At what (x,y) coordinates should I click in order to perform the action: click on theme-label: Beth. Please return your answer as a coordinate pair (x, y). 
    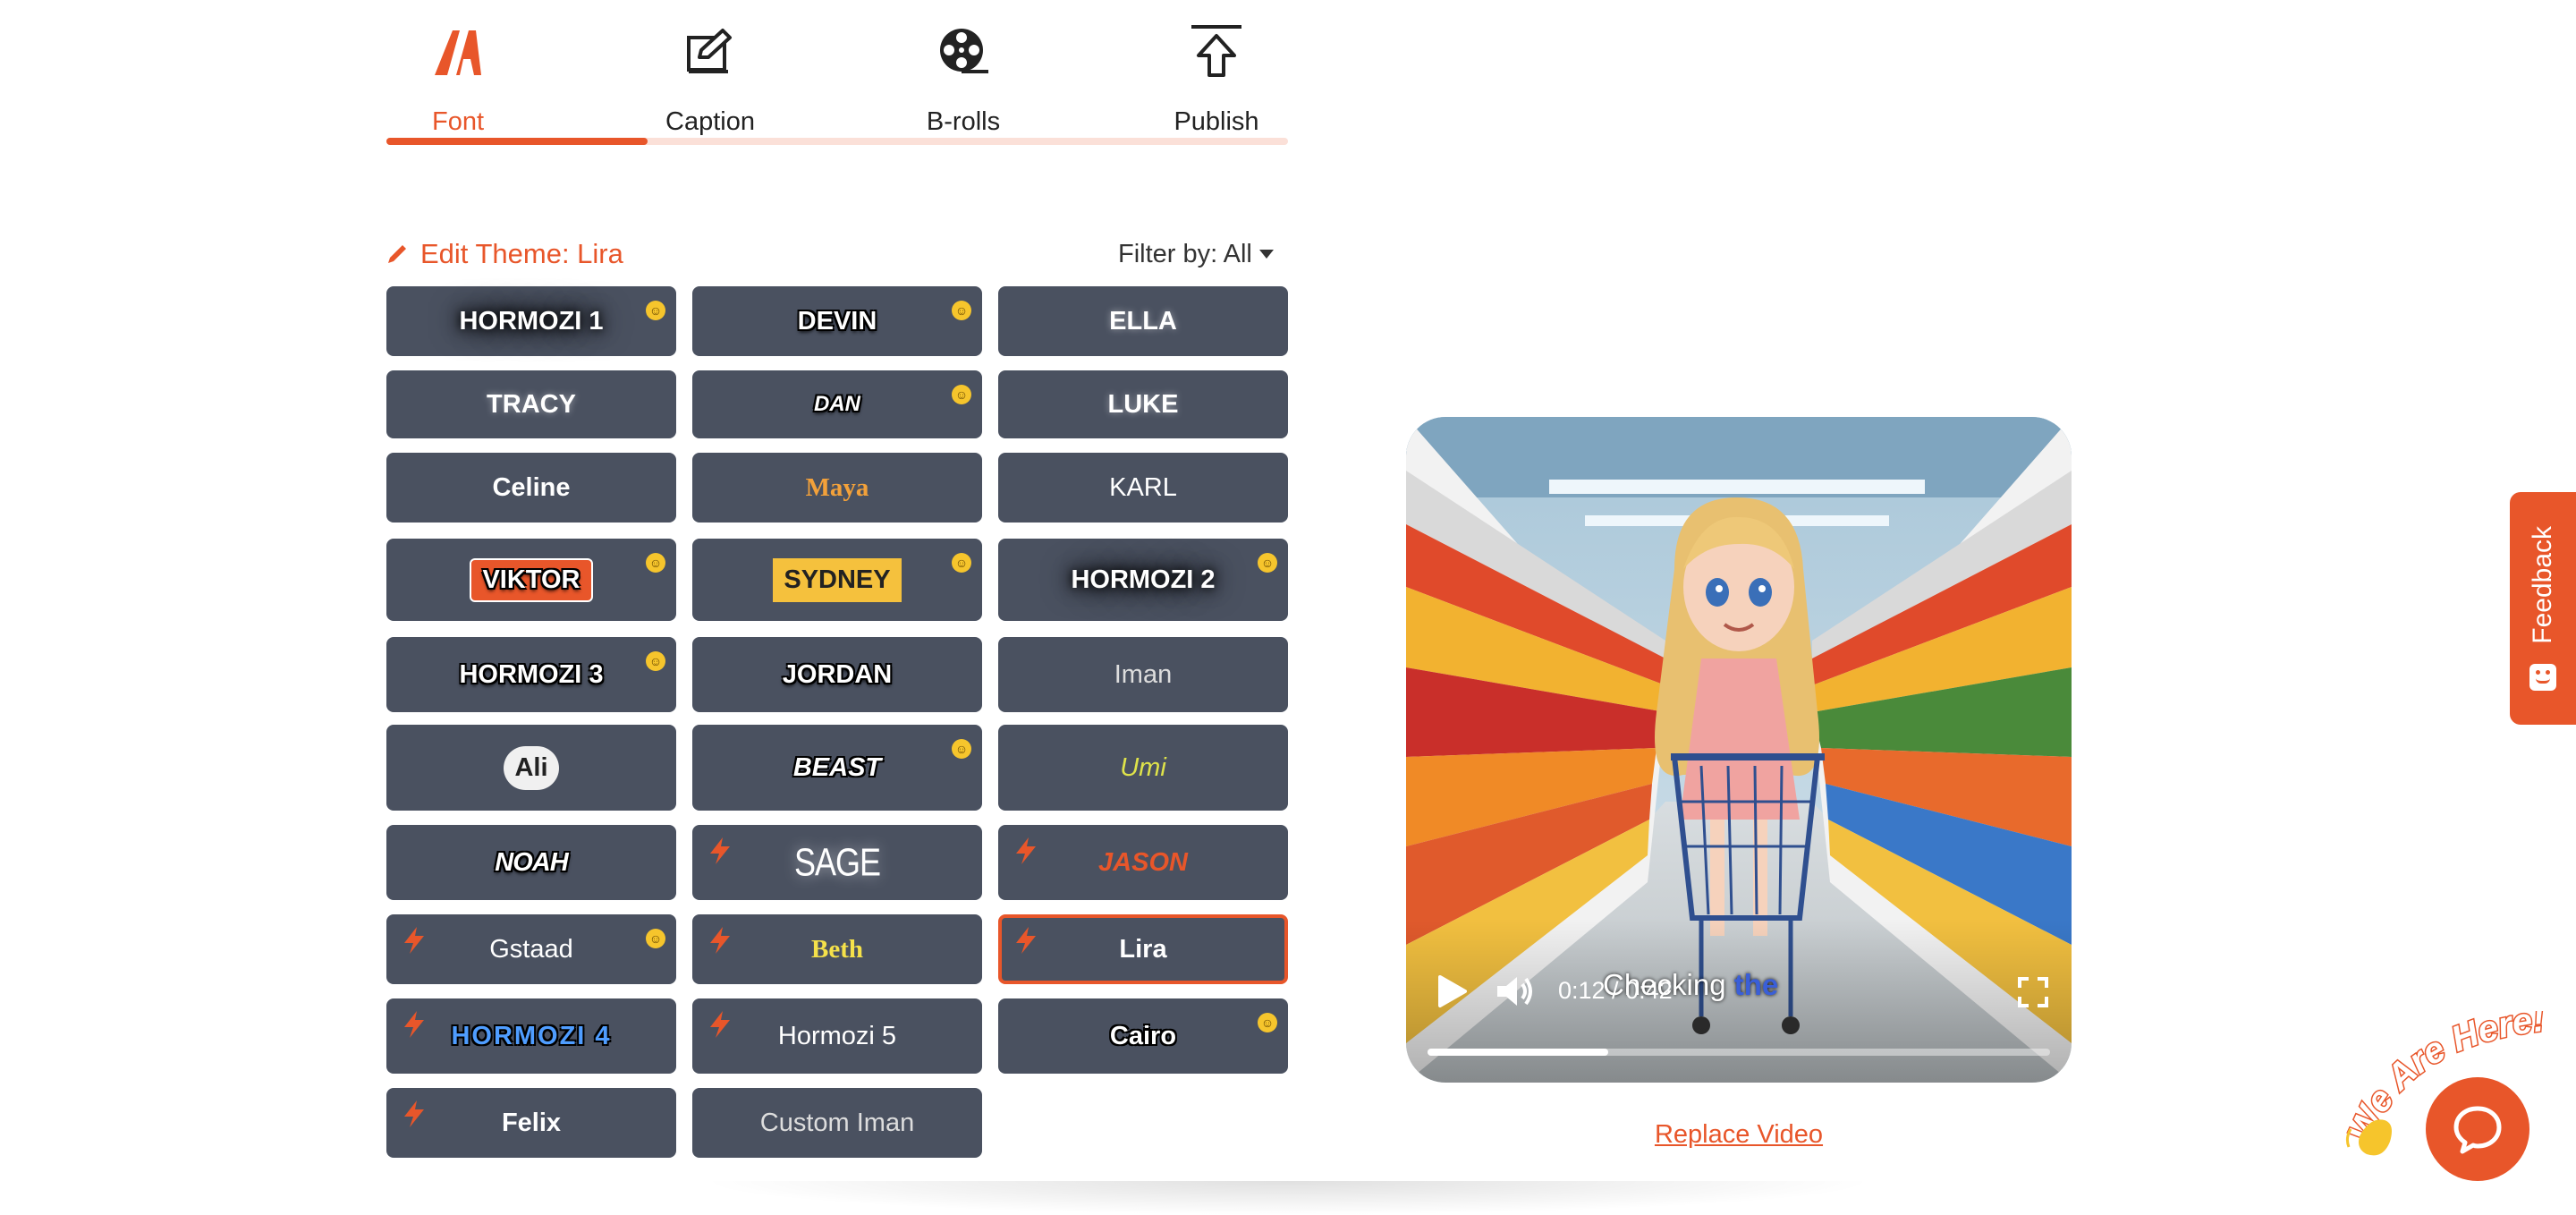
    Looking at the image, I should click on (837, 949).